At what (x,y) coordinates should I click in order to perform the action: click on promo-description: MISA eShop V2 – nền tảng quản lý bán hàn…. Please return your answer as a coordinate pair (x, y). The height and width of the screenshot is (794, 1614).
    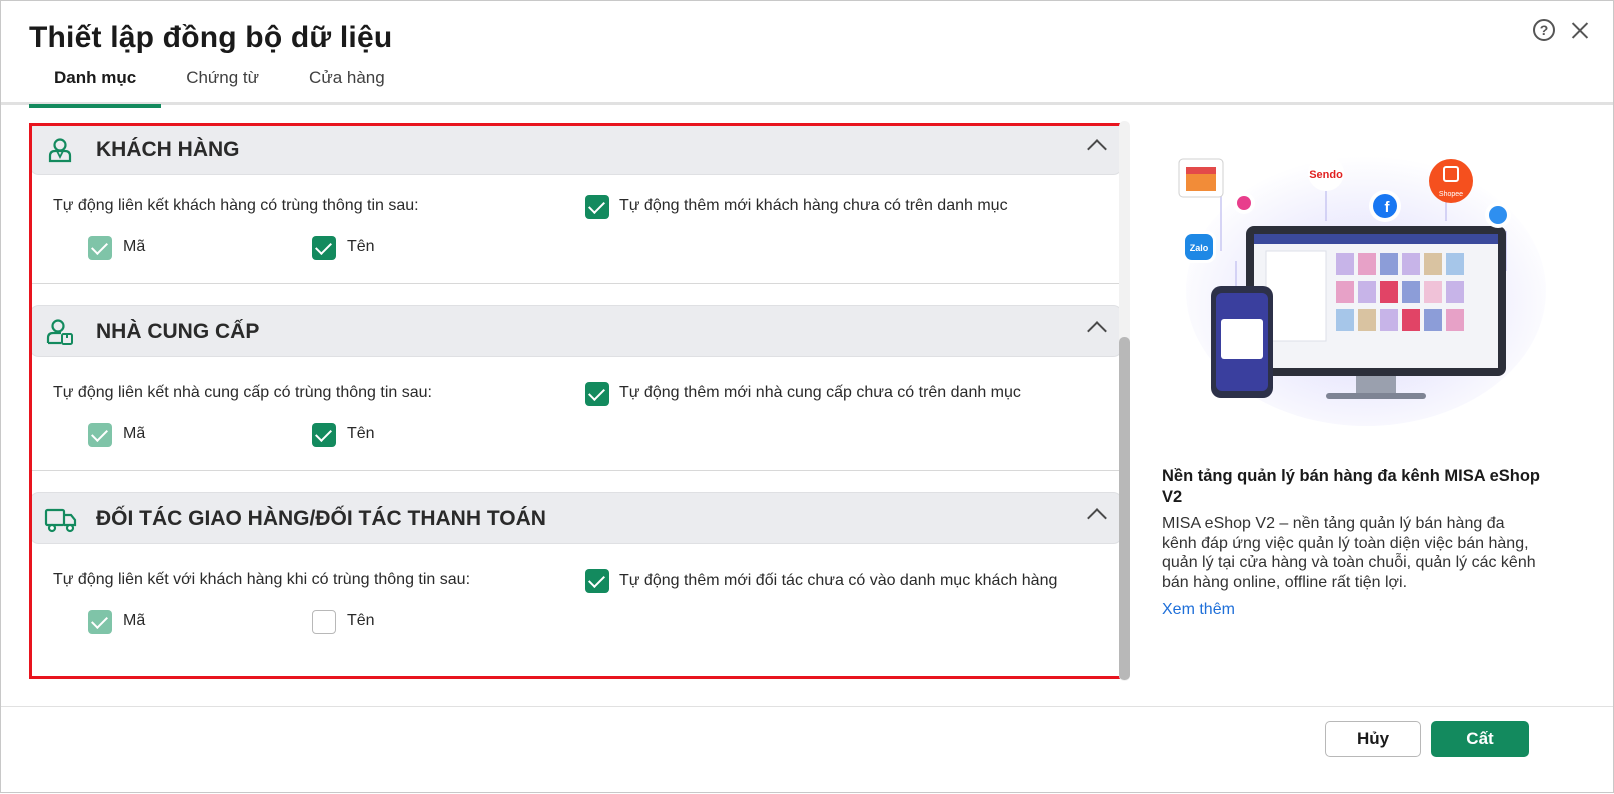
    Looking at the image, I should click on (1349, 553).